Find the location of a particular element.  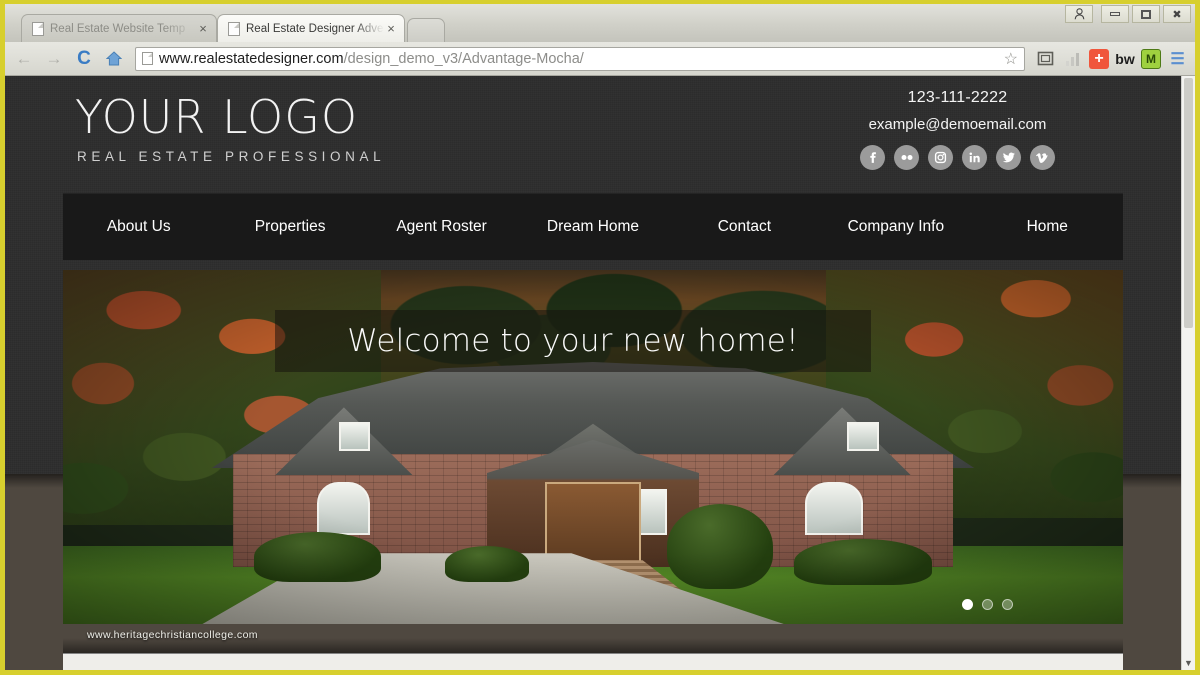

linkedin-glyph is located at coordinates (974, 157).